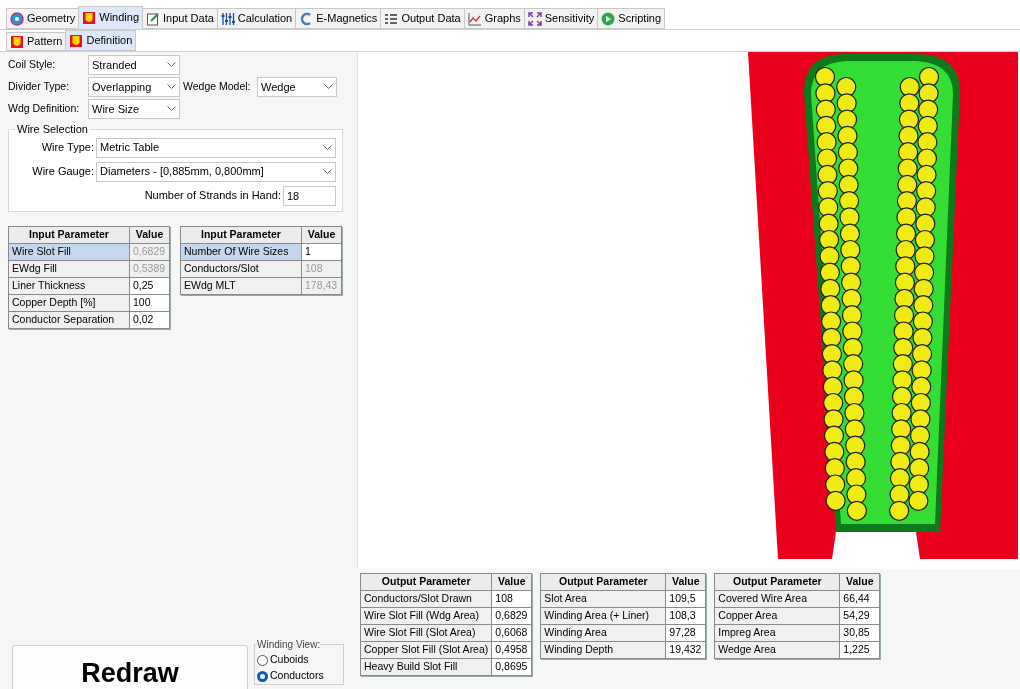  I want to click on redraw-button: Redraw, so click(130, 667).